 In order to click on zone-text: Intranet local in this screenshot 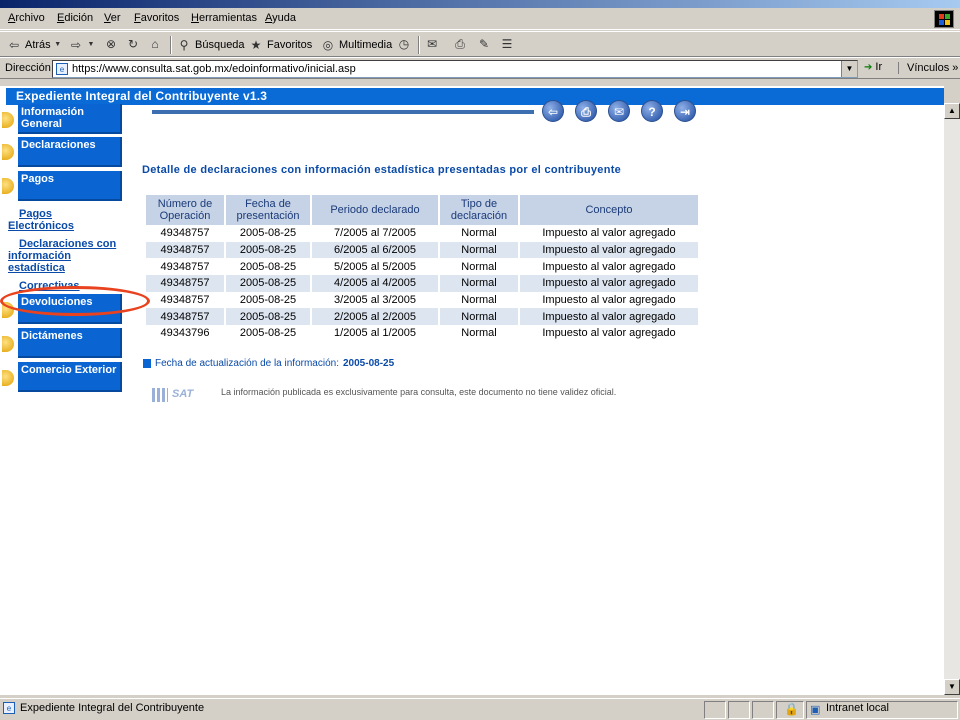, I will do `click(857, 708)`.